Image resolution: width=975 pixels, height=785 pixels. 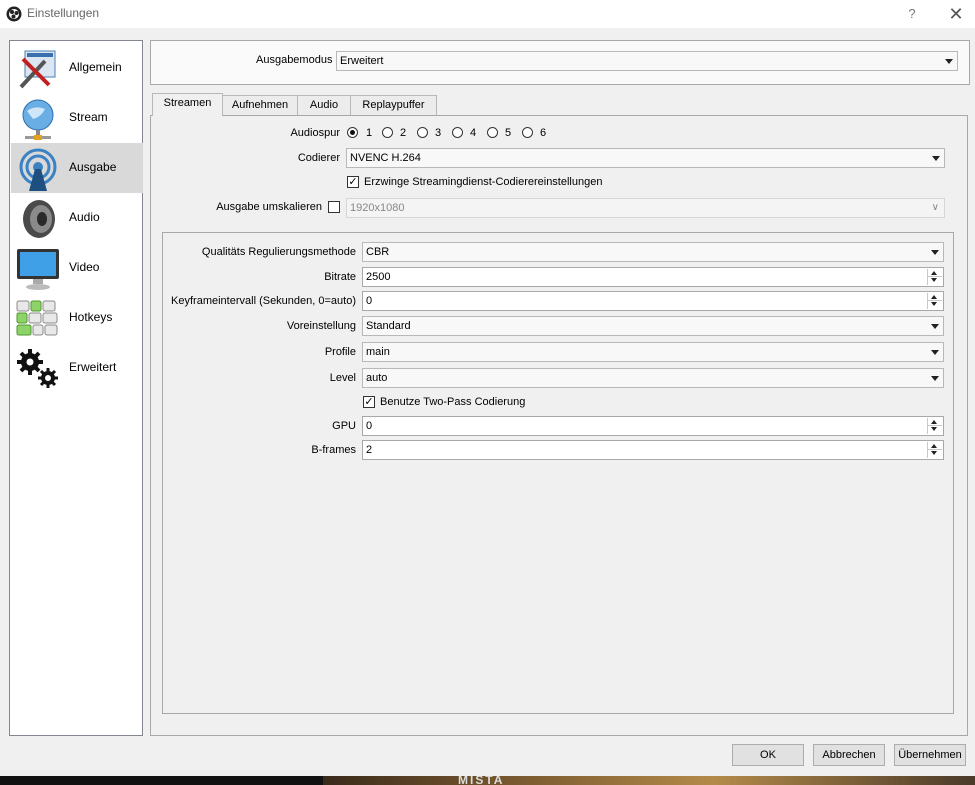 What do you see at coordinates (543, 133) in the screenshot?
I see `audio-track-option-label: 6` at bounding box center [543, 133].